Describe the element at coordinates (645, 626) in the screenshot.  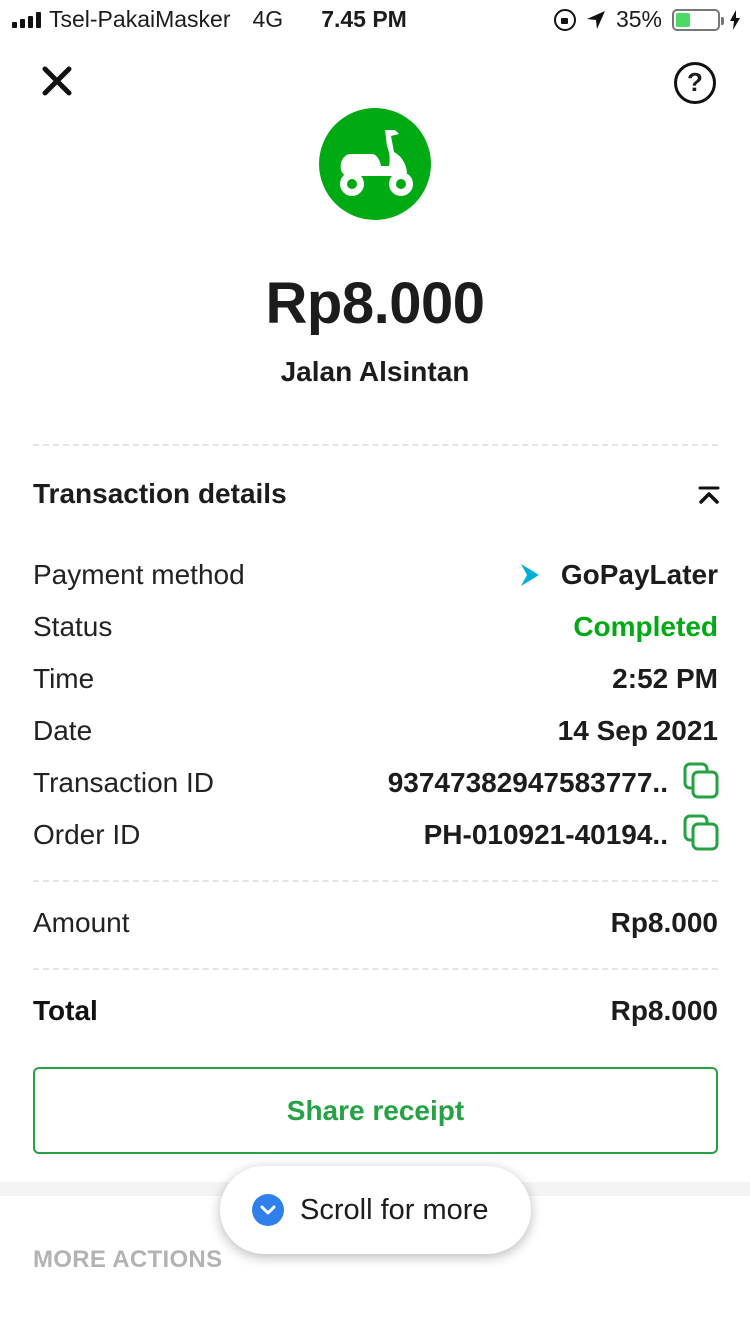
I see `status-value: Completed` at that location.